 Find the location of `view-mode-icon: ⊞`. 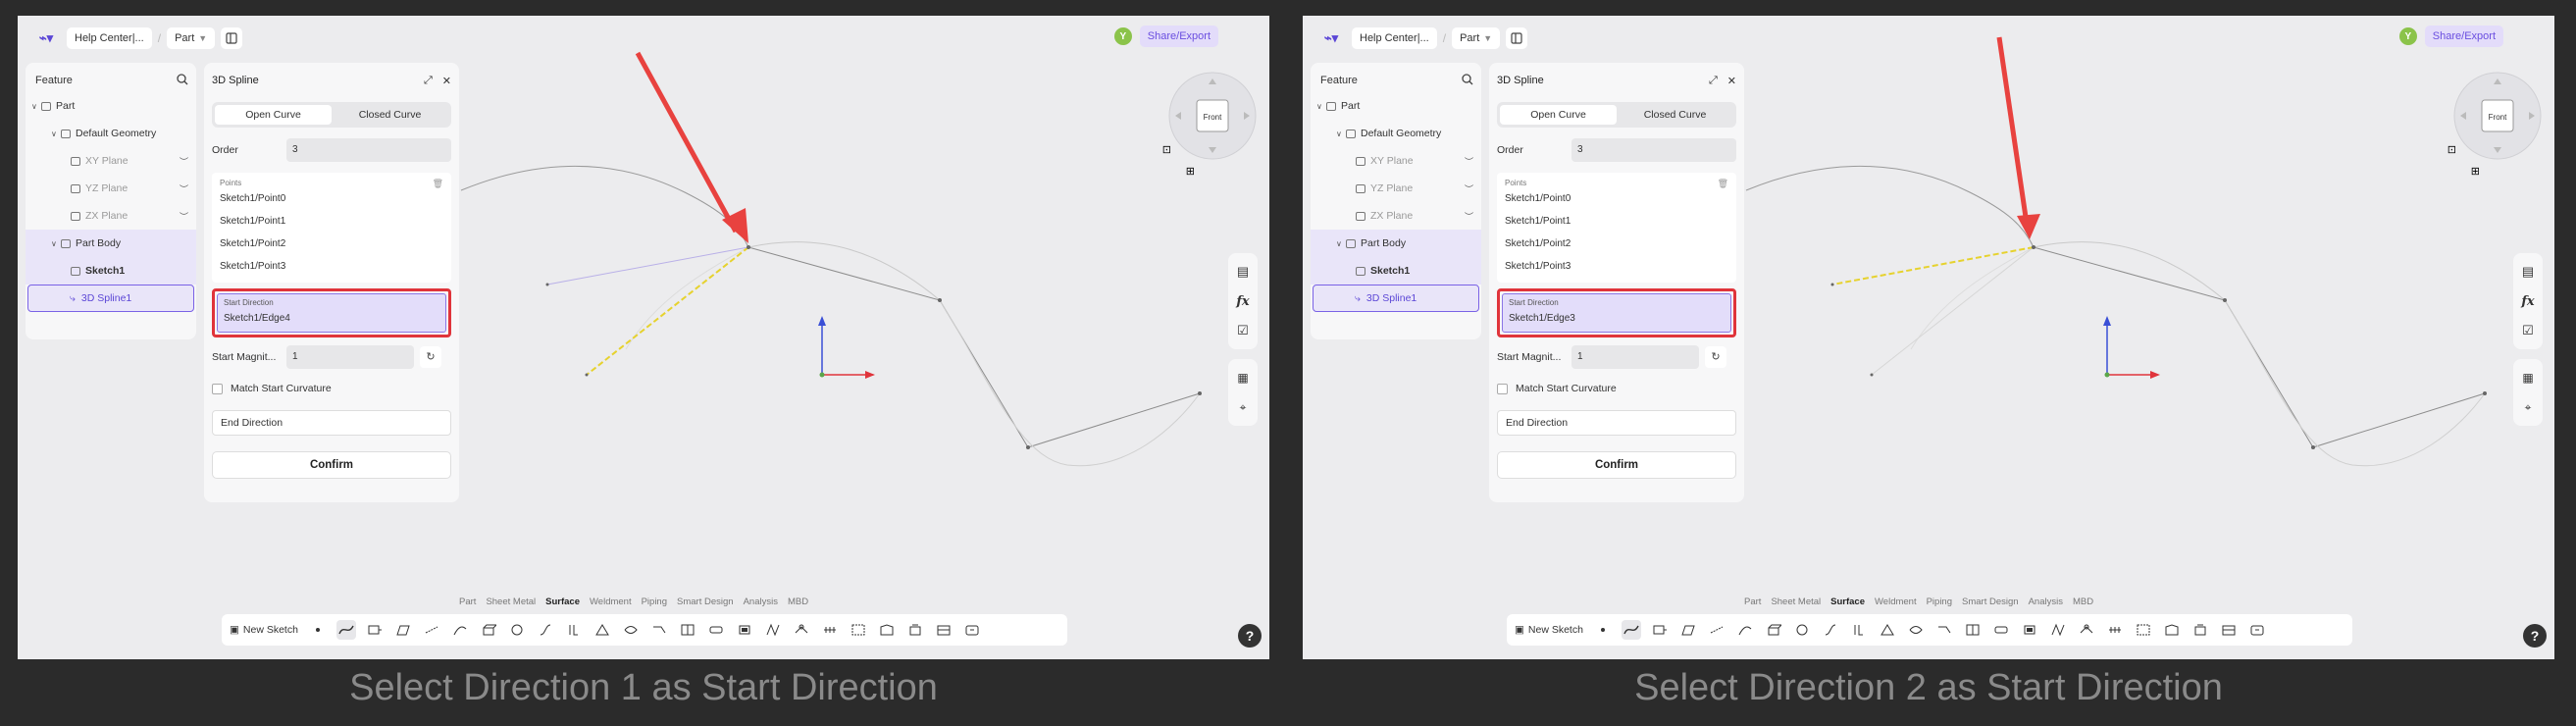

view-mode-icon: ⊞ is located at coordinates (1190, 171).